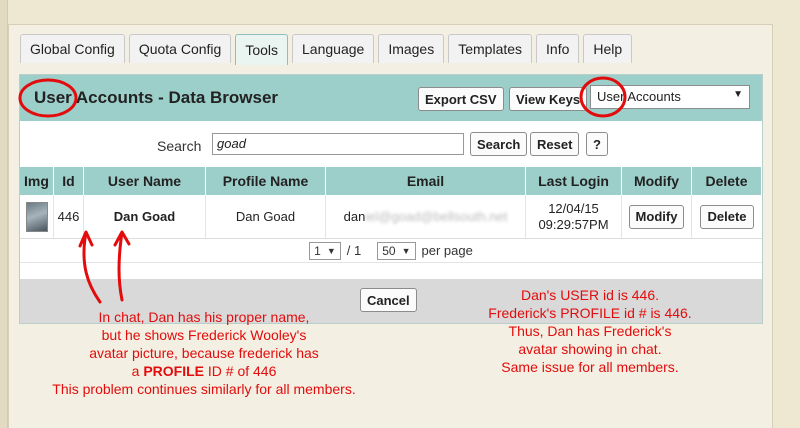  Describe the element at coordinates (639, 96) in the screenshot. I see `table-select-value: User Accounts` at that location.